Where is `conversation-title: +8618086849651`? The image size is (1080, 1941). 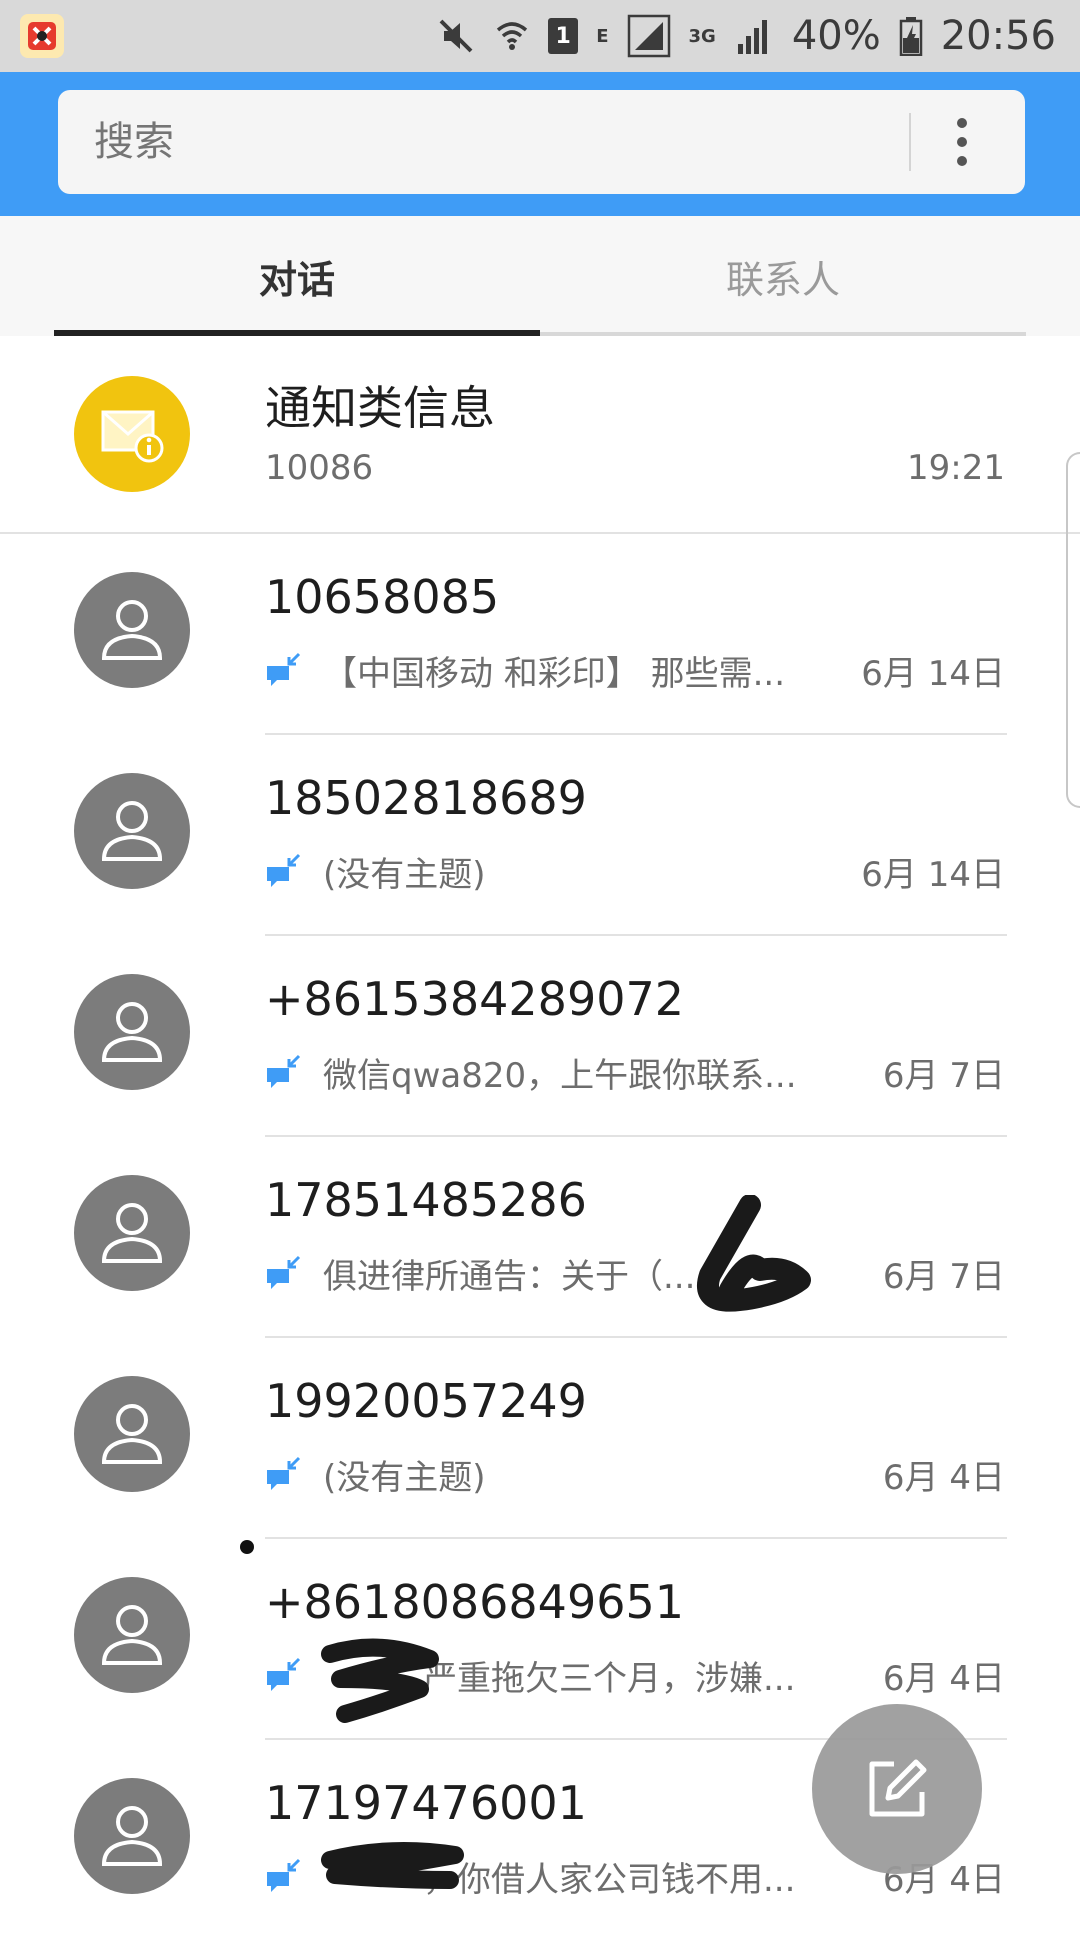
conversation-title: +8618086849651 is located at coordinates (475, 1602).